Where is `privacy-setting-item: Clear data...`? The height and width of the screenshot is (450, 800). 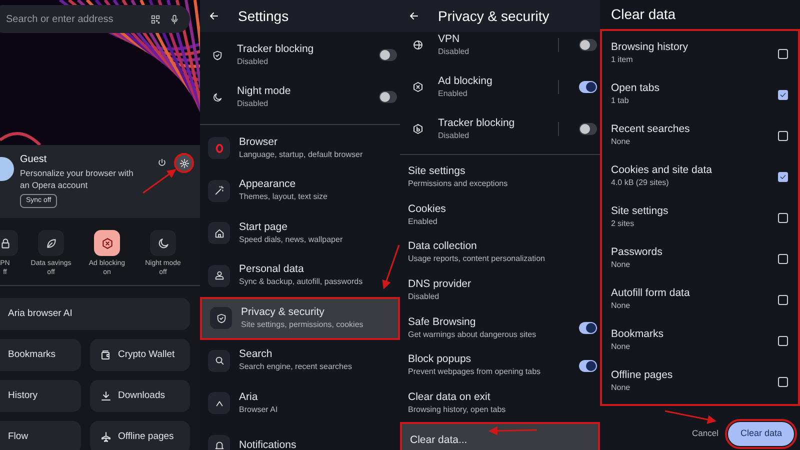 privacy-setting-item: Clear data... is located at coordinates (500, 436).